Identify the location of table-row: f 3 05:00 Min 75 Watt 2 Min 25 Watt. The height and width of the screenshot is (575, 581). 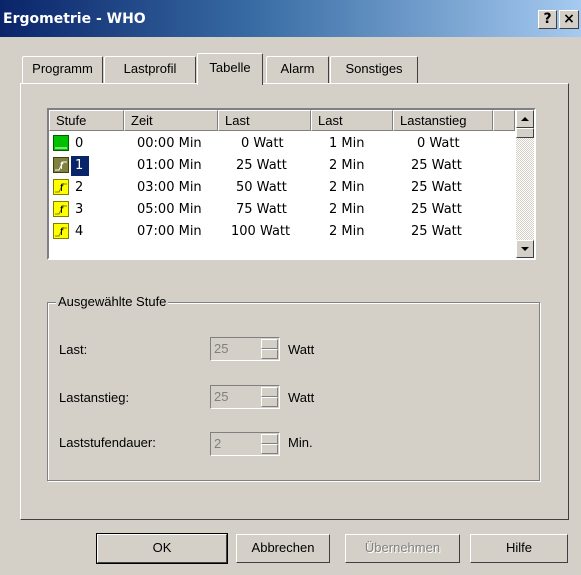
(280, 210).